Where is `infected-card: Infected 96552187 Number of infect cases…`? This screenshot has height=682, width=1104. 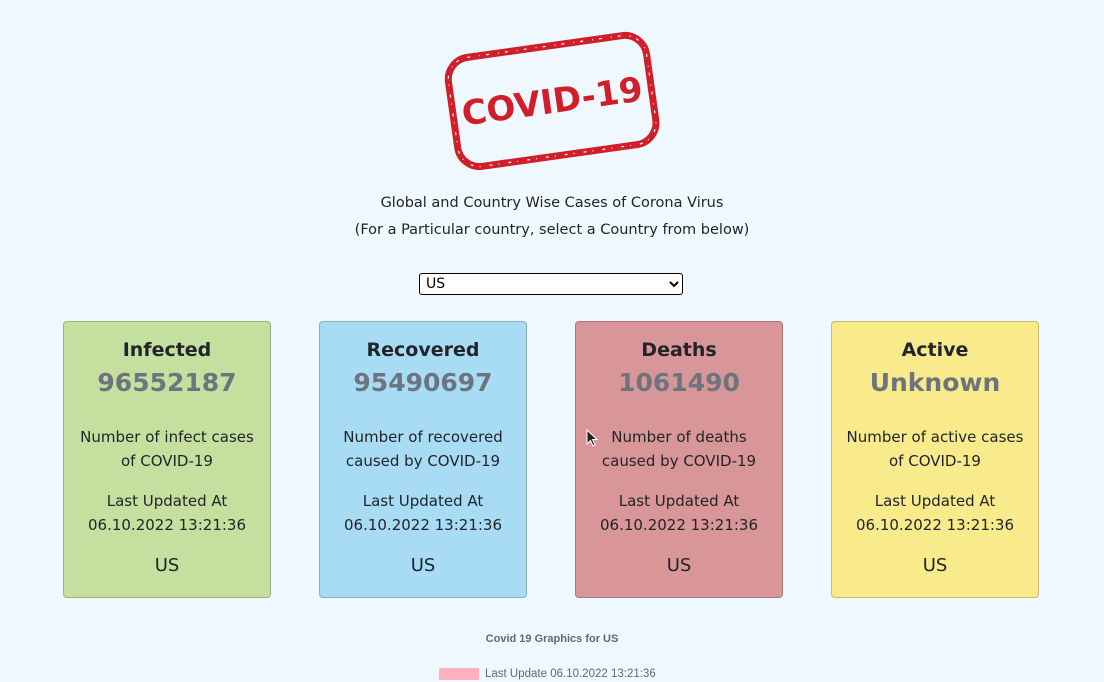
infected-card: Infected 96552187 Number of infect cases… is located at coordinates (167, 459).